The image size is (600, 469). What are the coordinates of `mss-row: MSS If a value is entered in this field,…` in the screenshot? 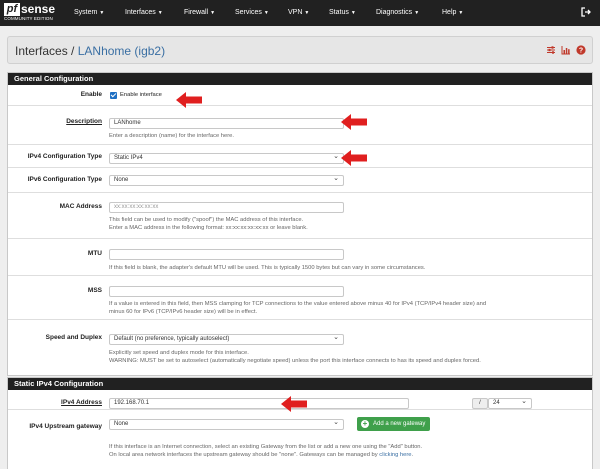 It's located at (300, 297).